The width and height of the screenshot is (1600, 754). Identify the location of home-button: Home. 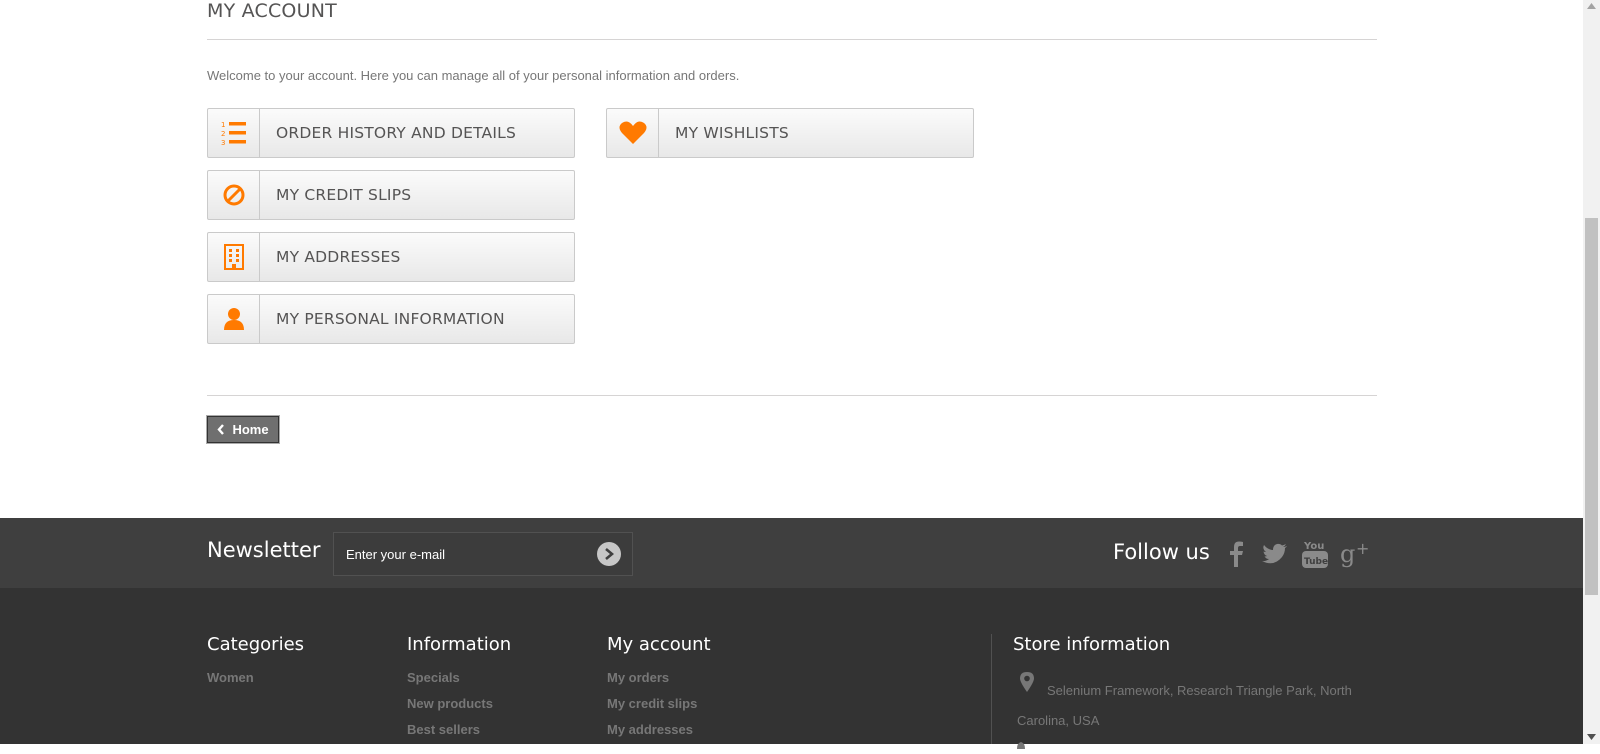
(243, 429).